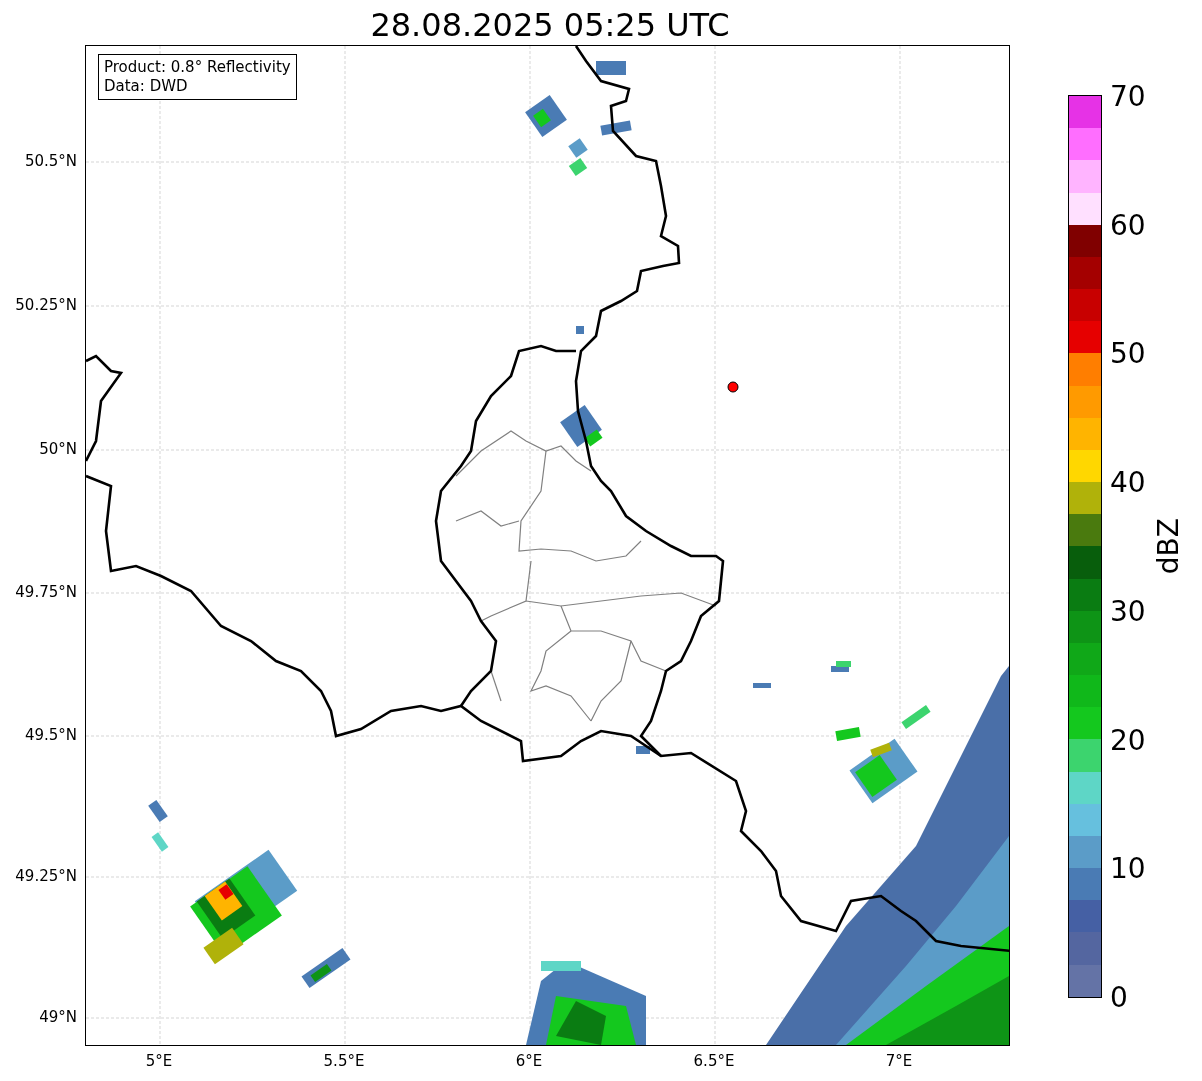 This screenshot has height=1081, width=1202. What do you see at coordinates (46, 592) in the screenshot?
I see `latitude-label: 49.75°N` at bounding box center [46, 592].